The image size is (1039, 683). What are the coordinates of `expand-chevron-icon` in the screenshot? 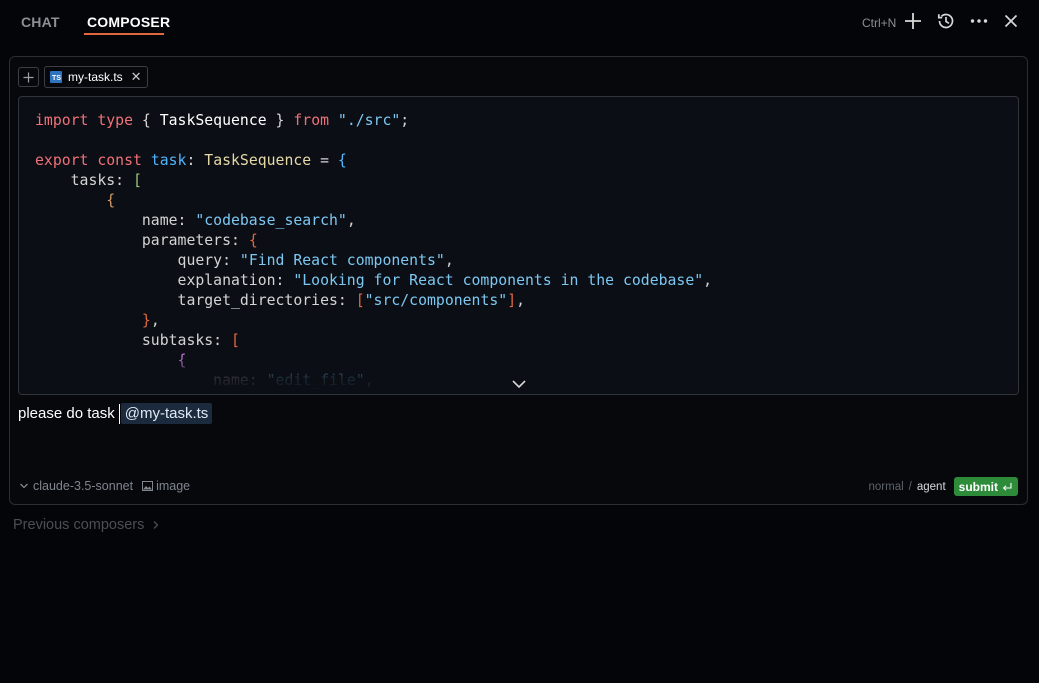 It's located at (519, 383).